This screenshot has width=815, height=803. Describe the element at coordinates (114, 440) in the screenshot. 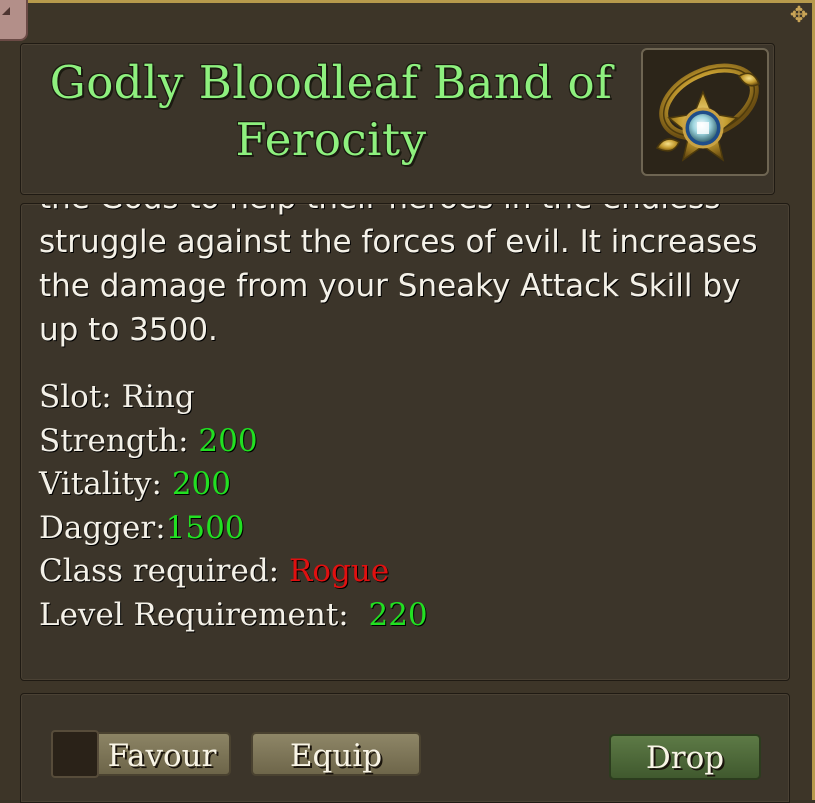

I see `stat-strength-label: Strength:` at that location.